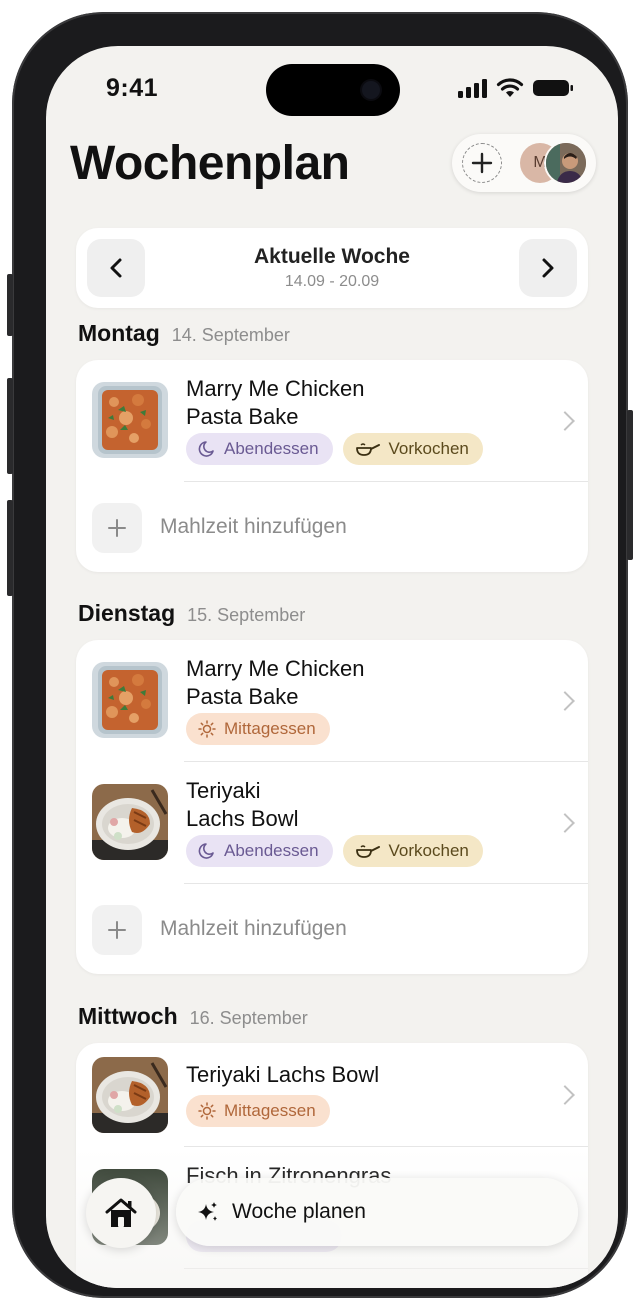 The height and width of the screenshot is (1308, 640). I want to click on week-navigator: Aktuelle Woche 14.09 - 20.09, so click(332, 268).